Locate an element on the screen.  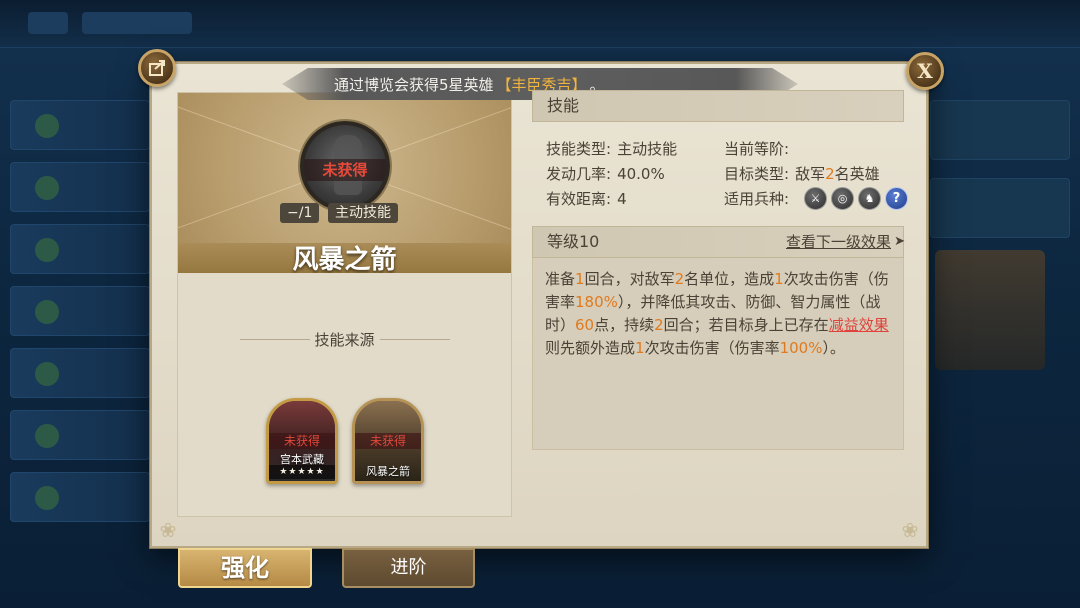
background-hero-list is located at coordinates (80, 317).